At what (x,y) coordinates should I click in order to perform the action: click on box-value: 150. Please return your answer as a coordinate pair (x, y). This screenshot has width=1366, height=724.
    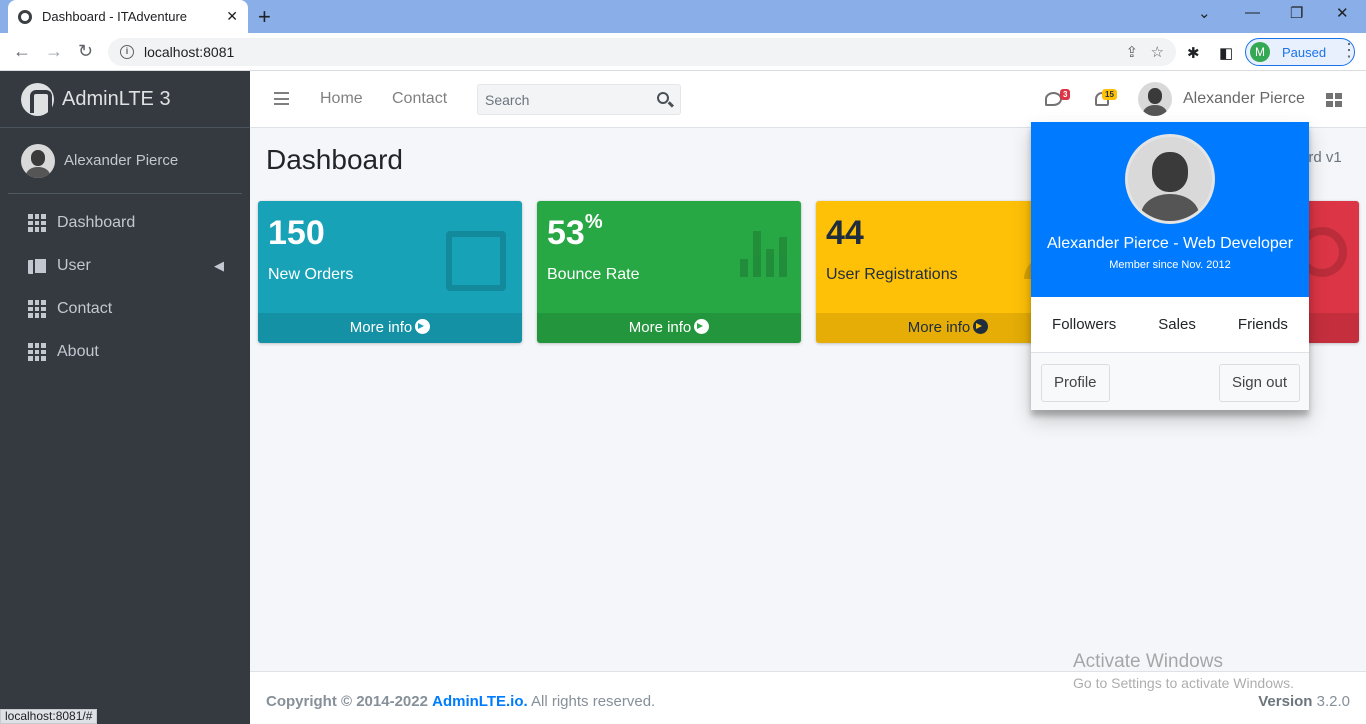
    Looking at the image, I should click on (296, 233).